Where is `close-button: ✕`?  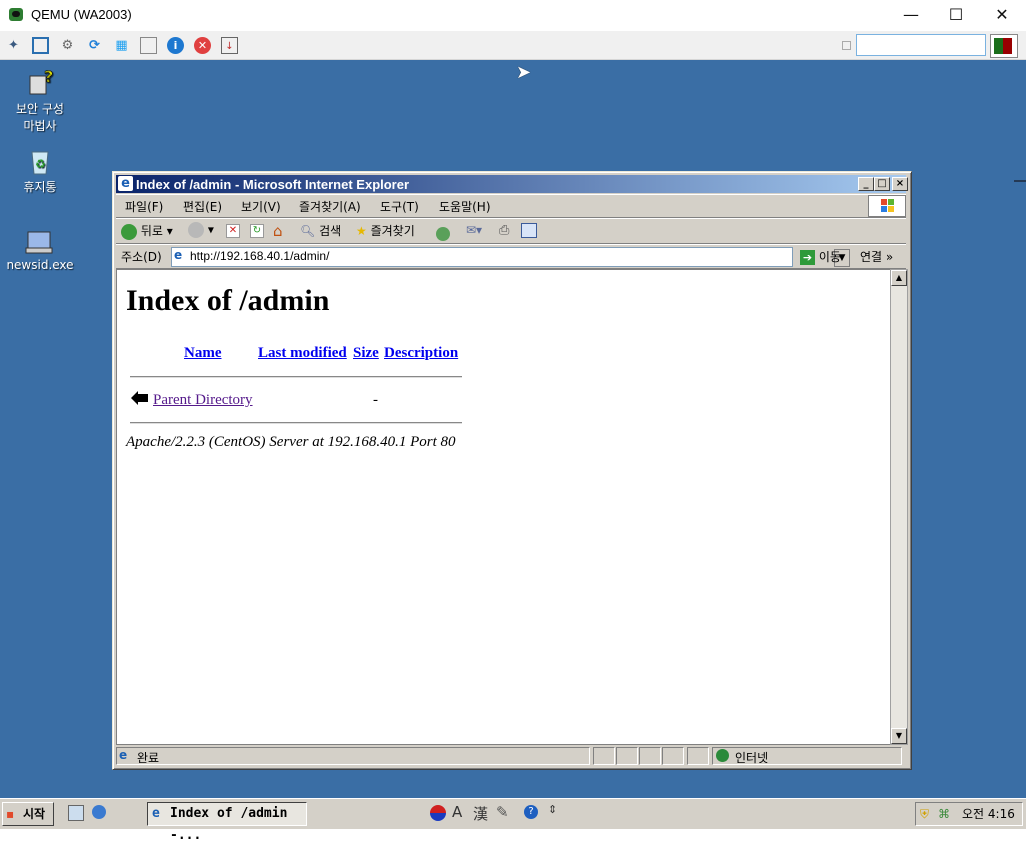 close-button: ✕ is located at coordinates (1002, 15).